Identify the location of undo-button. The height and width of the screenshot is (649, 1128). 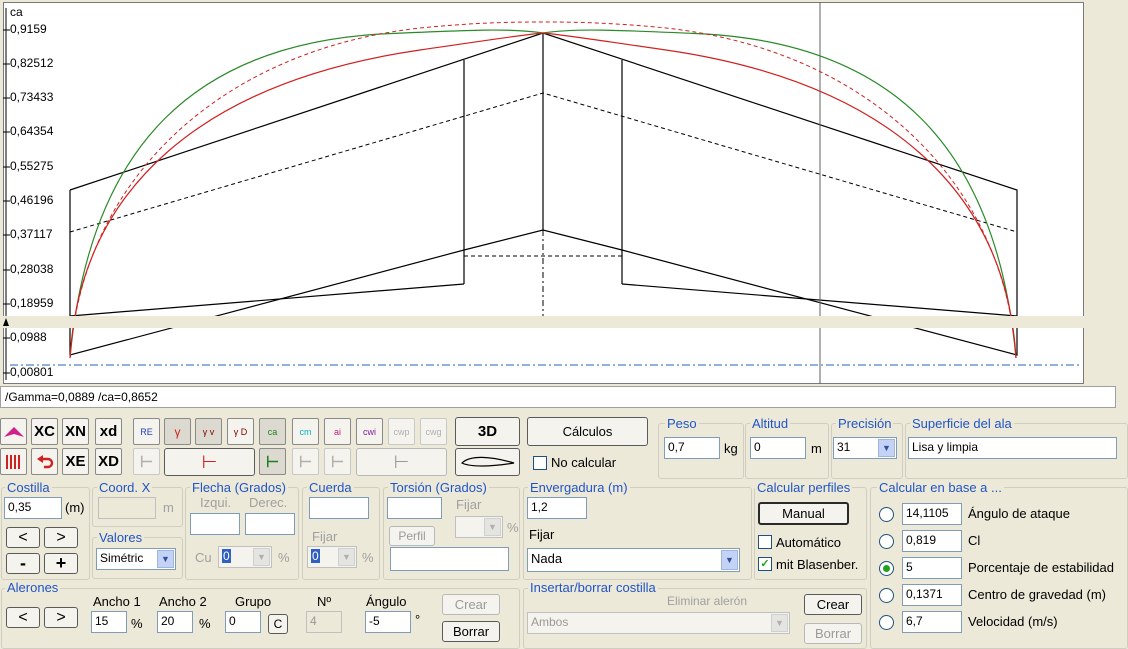
(44, 461).